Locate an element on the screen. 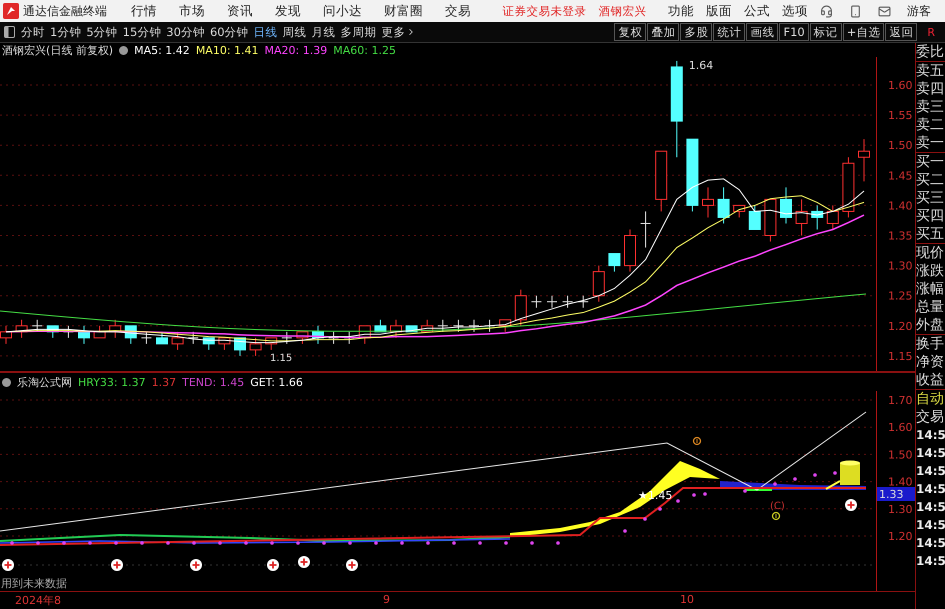  period-tab: 1分钟 is located at coordinates (66, 32).